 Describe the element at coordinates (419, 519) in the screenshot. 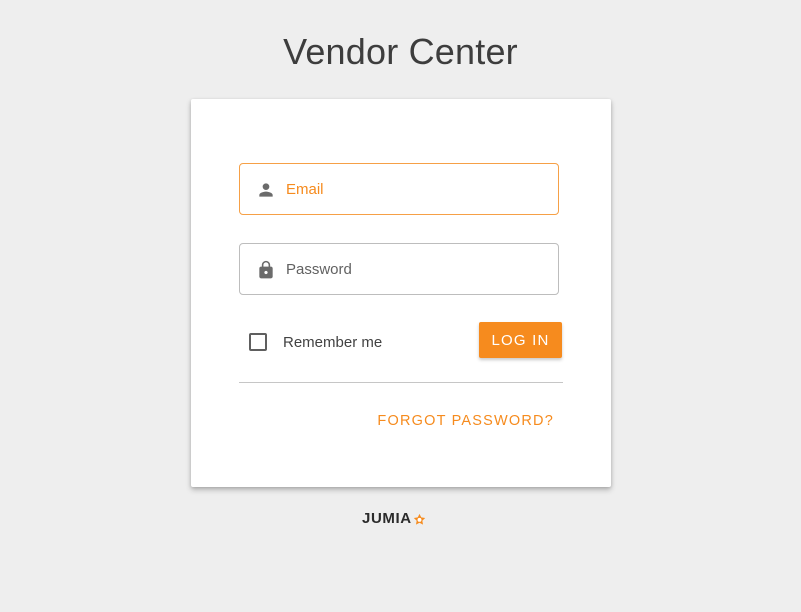

I see `star-icon` at that location.